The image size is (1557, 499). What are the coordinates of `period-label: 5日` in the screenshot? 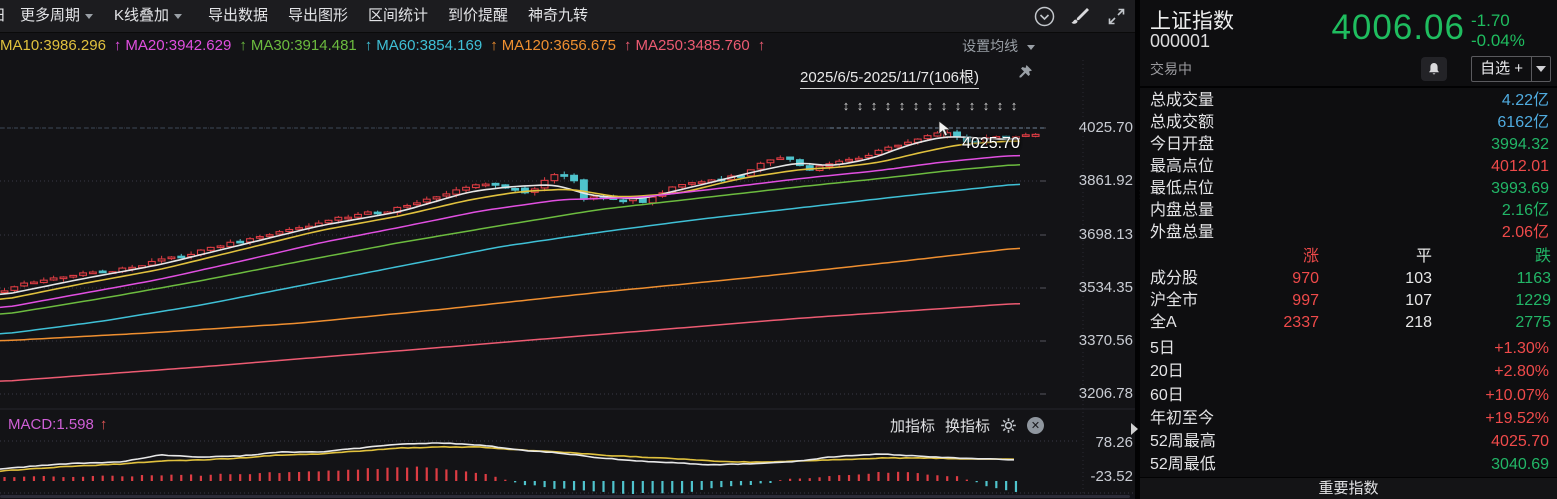 It's located at (1162, 348).